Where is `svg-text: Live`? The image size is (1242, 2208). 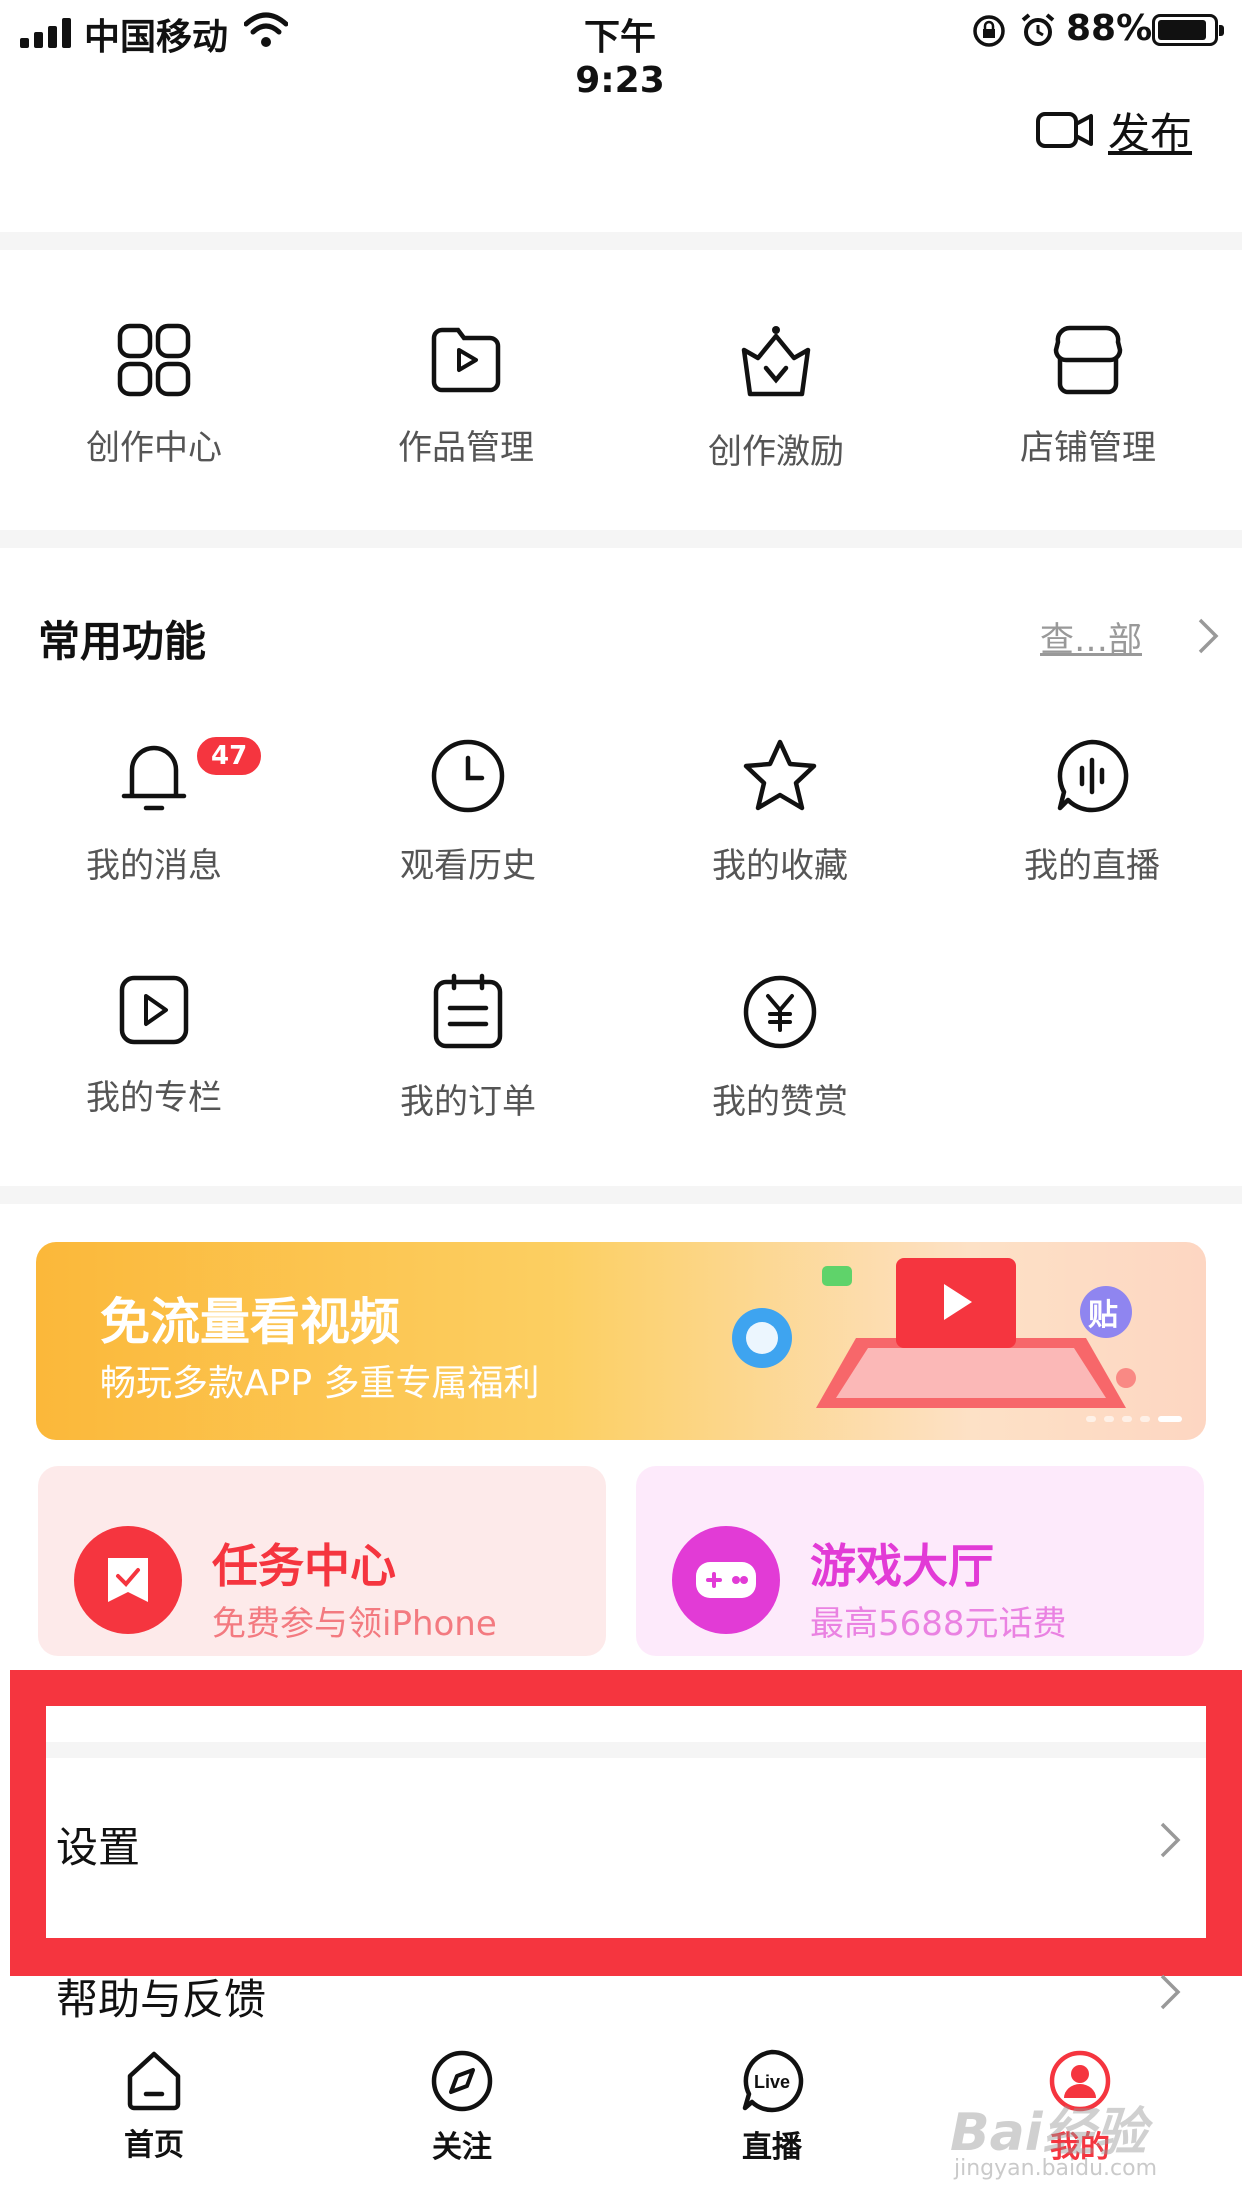 svg-text: Live is located at coordinates (772, 2082).